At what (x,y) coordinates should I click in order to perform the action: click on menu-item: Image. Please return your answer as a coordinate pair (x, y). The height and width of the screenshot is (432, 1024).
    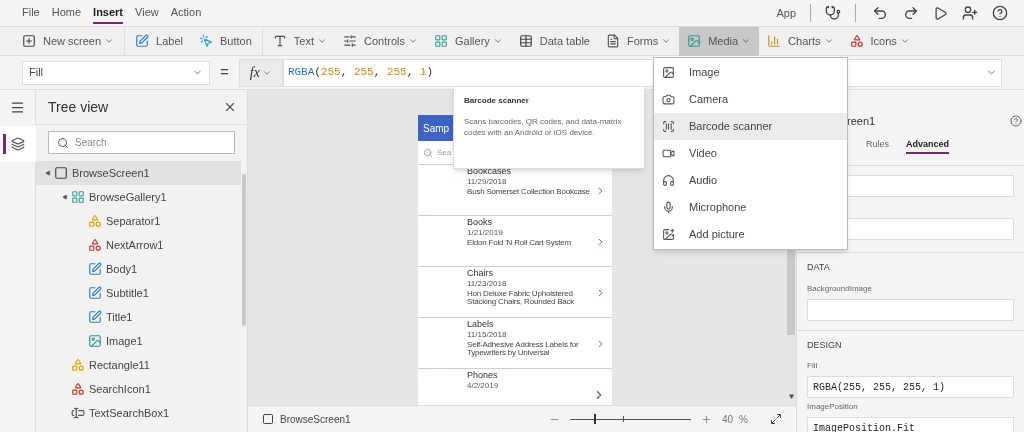
    Looking at the image, I should click on (750, 72).